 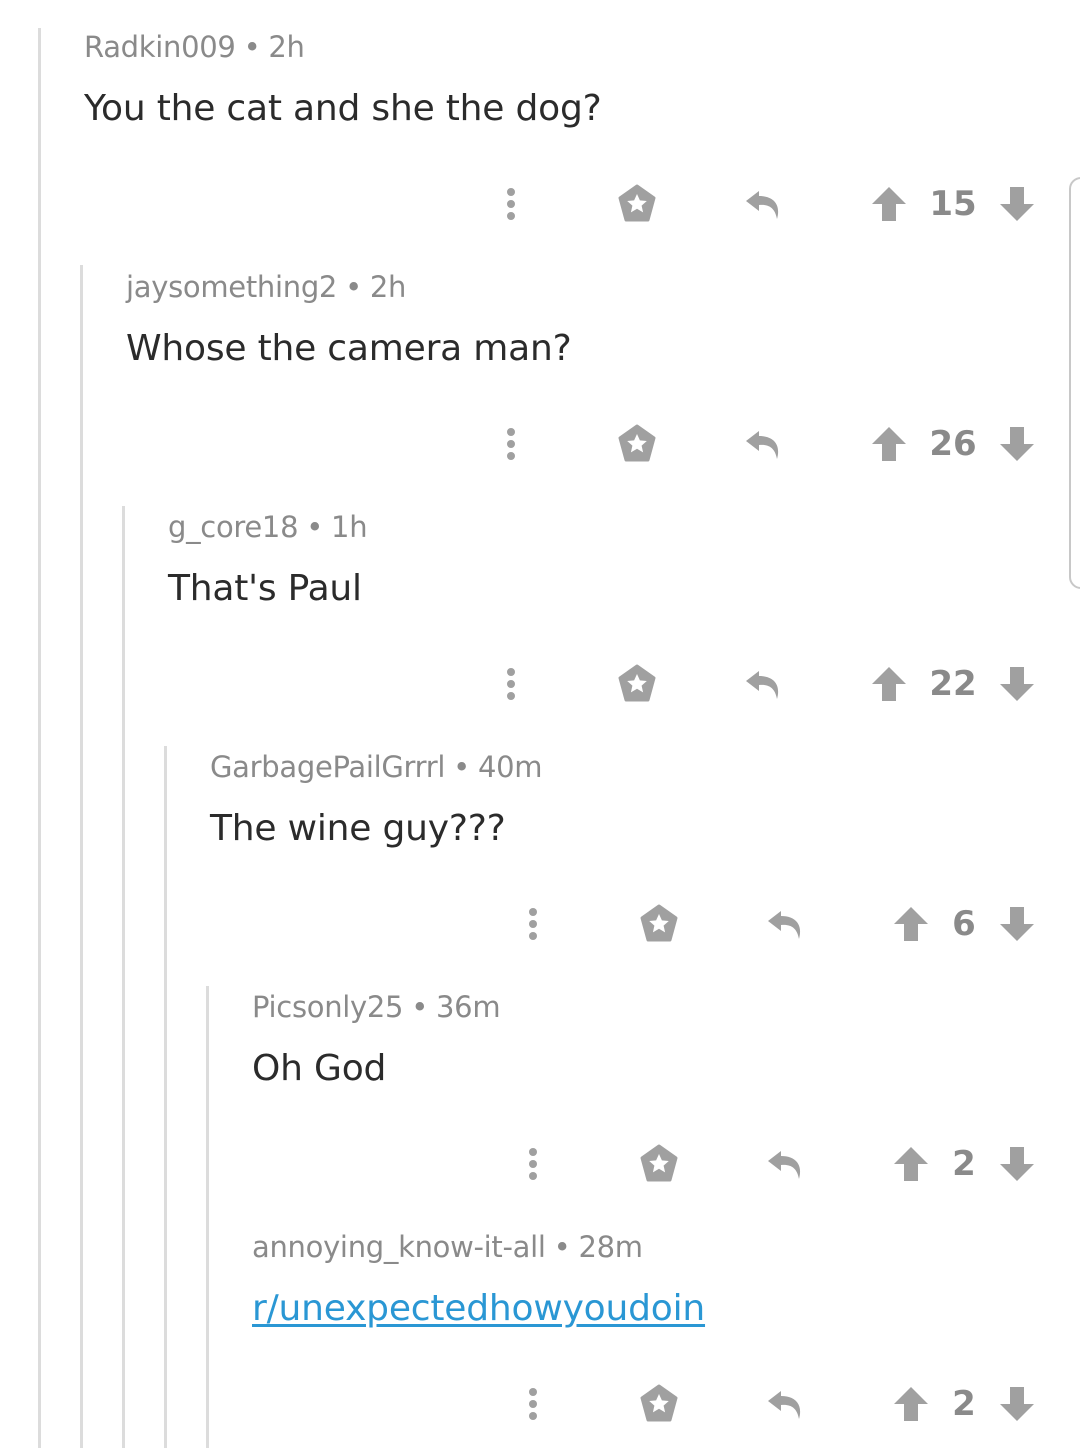 I want to click on comment-meta: GarbagePailGrrrl • 40m, so click(x=376, y=767).